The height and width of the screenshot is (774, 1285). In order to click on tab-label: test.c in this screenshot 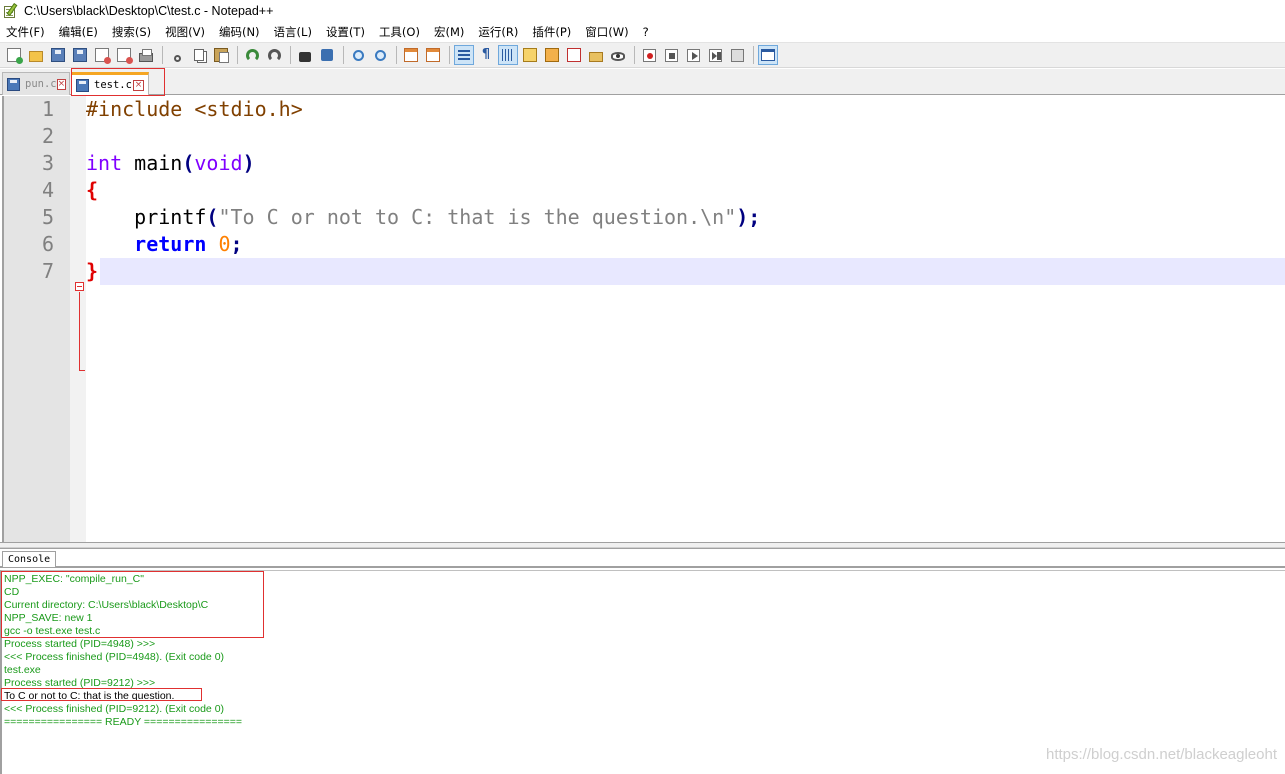, I will do `click(113, 85)`.